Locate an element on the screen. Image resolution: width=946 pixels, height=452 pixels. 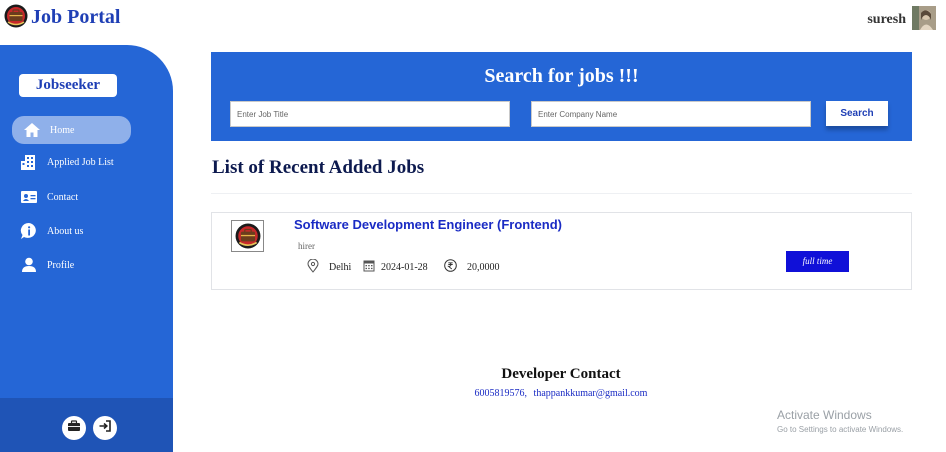
logout-button is located at coordinates (105, 428).